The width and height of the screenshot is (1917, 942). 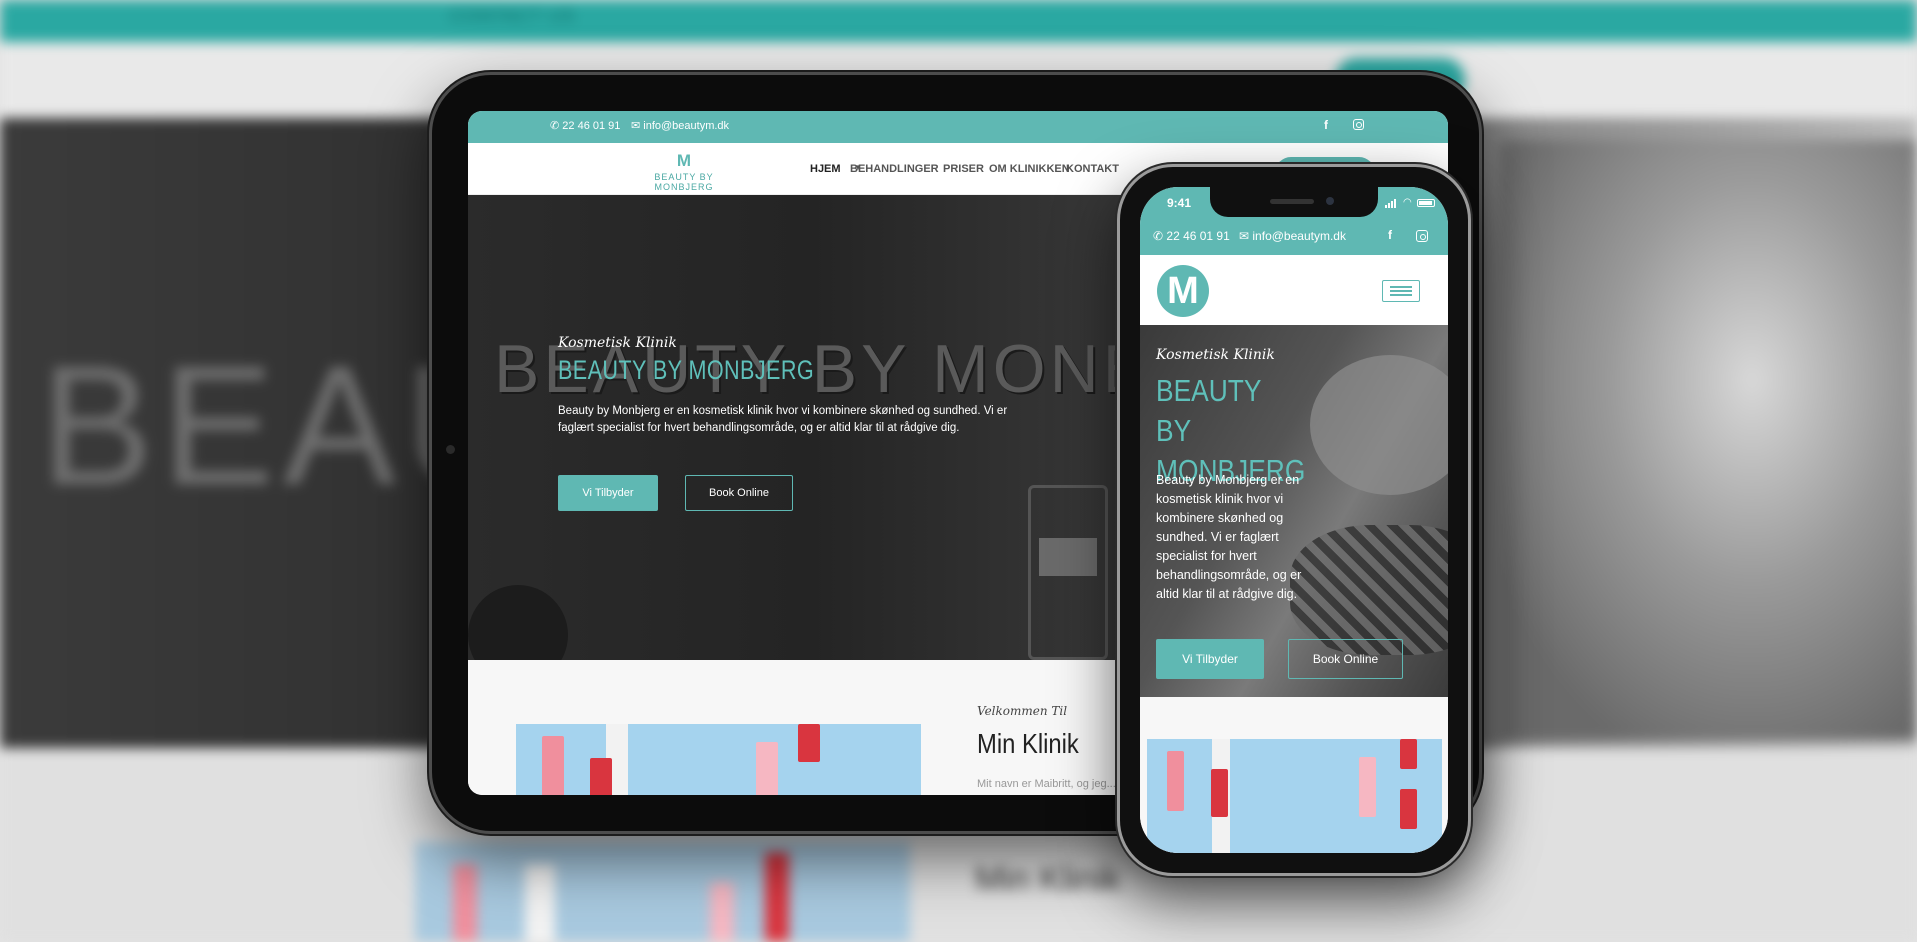 I want to click on nav-item-om-klinikken: OM KLINIKKEN, so click(x=1029, y=169).